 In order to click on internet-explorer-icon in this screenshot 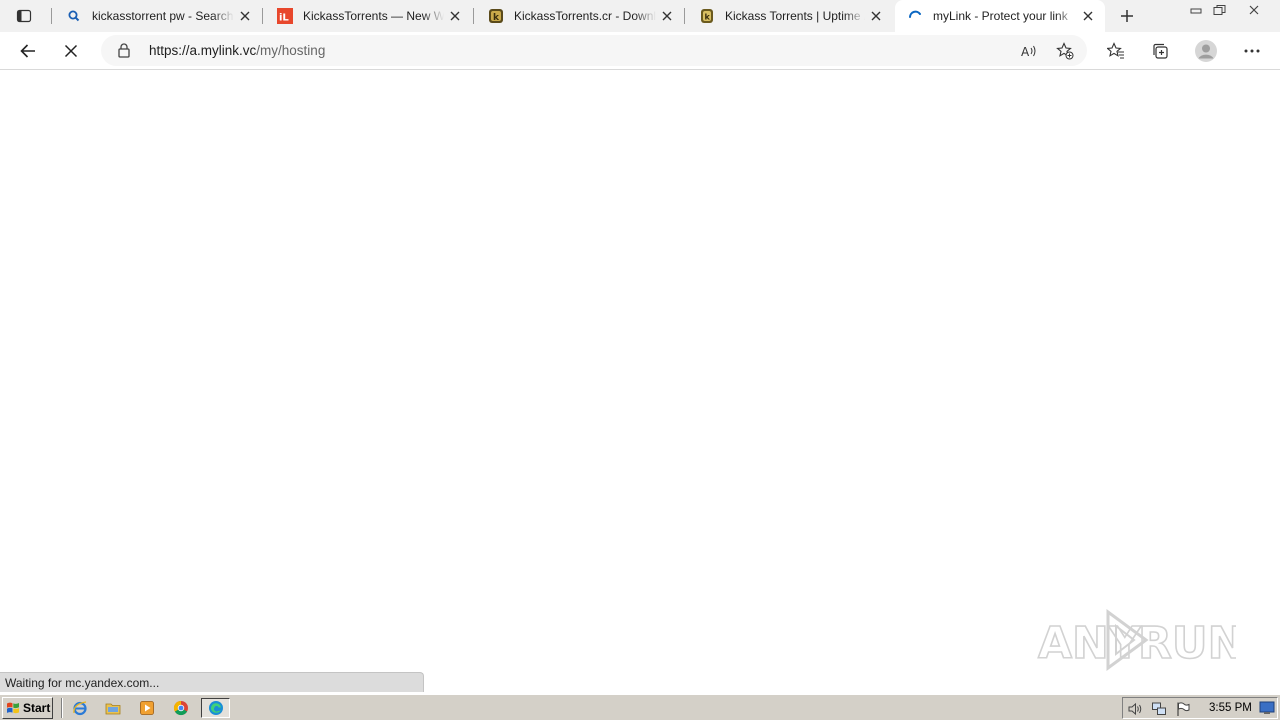, I will do `click(80, 708)`.